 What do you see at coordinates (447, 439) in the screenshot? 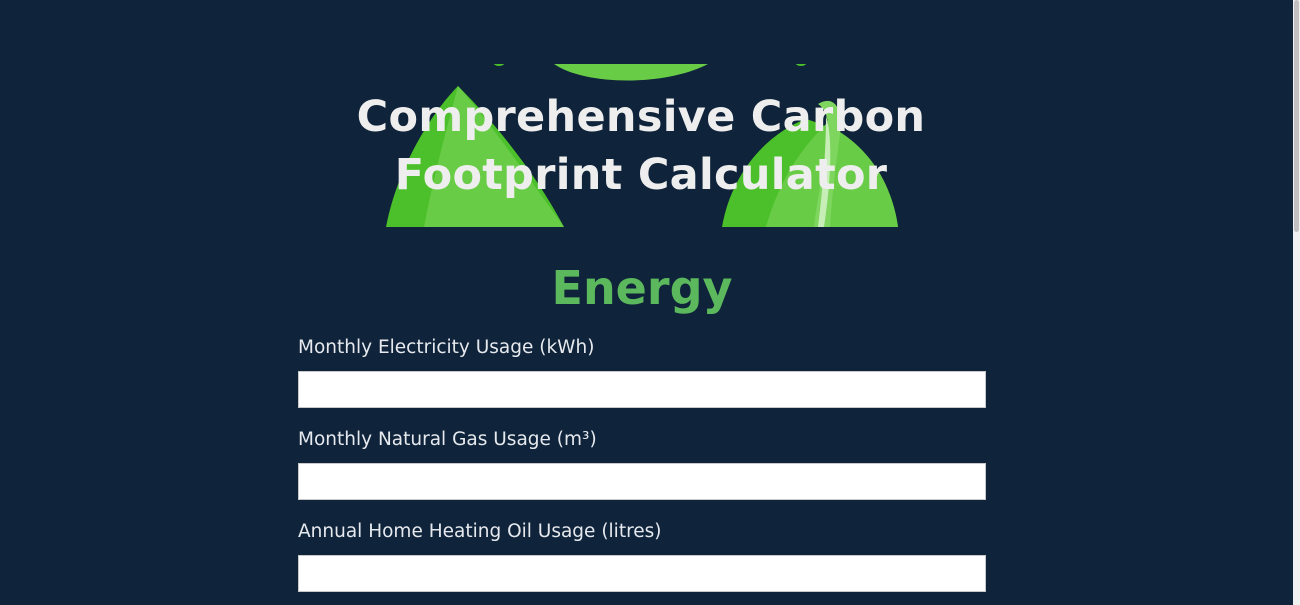
I see `natural-gas-usage-label: Monthly Natural Gas Usage (m³)` at bounding box center [447, 439].